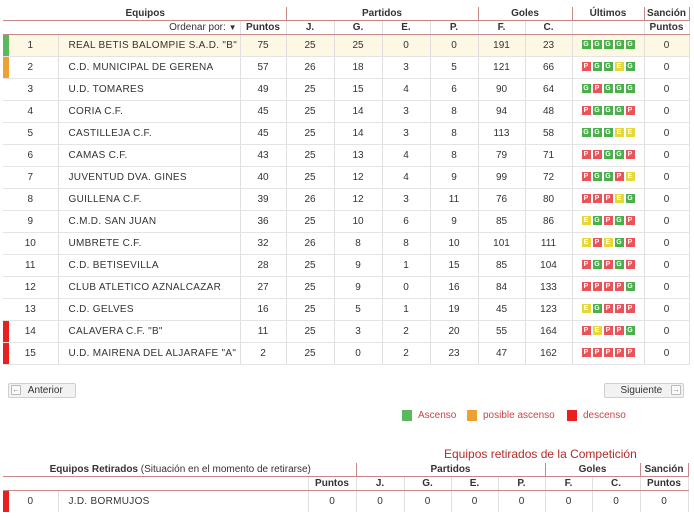 The width and height of the screenshot is (694, 518). I want to click on team-name-link: CORIA C.F., so click(149, 111).